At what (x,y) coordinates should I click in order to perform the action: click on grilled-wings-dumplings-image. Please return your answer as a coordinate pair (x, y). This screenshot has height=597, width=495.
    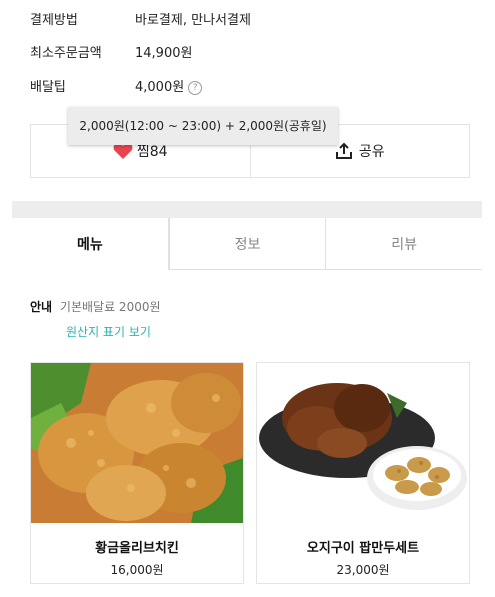
    Looking at the image, I should click on (363, 443).